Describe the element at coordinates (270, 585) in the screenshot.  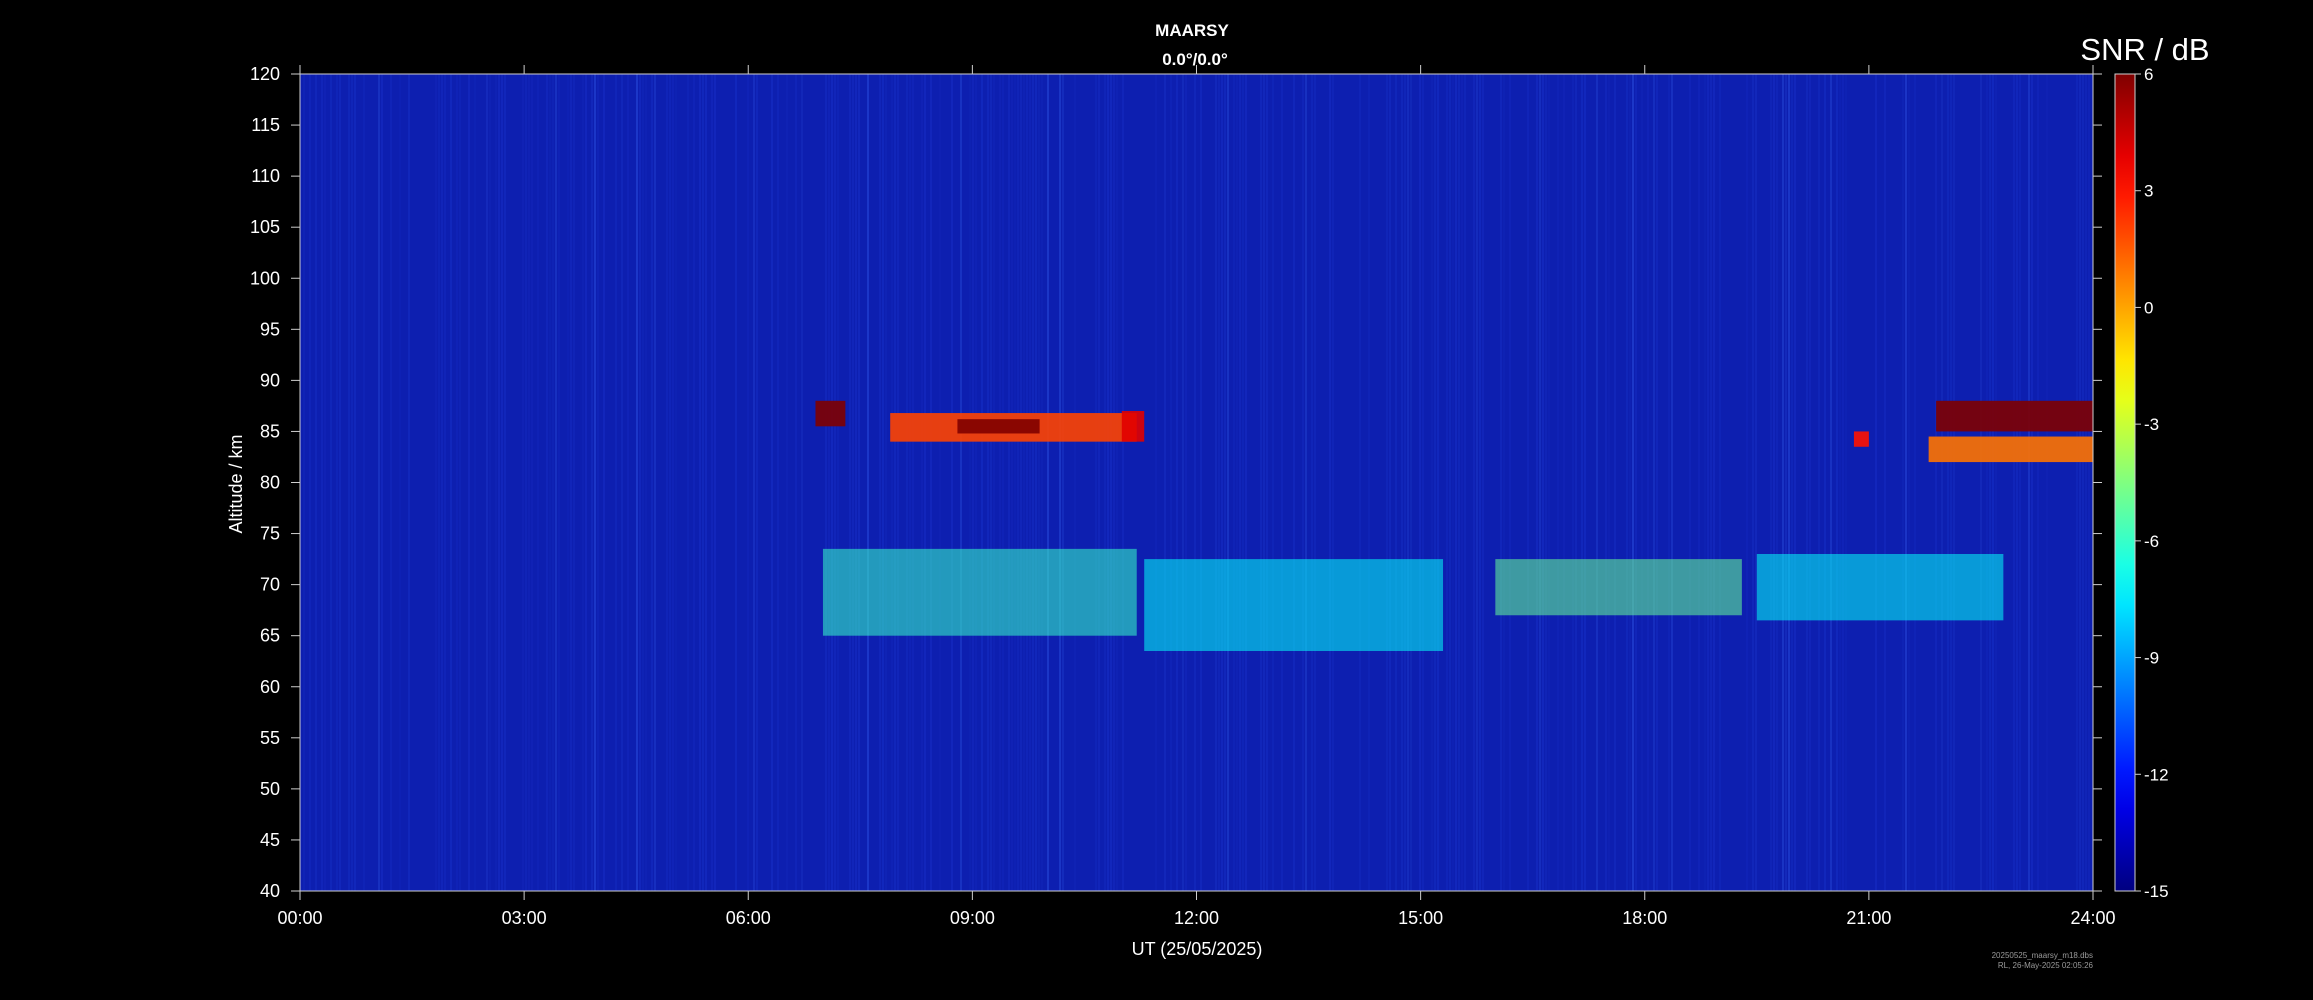
I see `y-tick-label: 70` at that location.